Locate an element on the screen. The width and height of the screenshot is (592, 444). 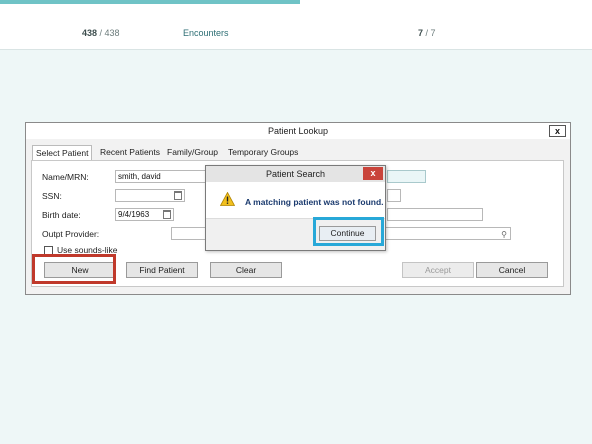
step-counter-sep: / is located at coordinates (427, 33).